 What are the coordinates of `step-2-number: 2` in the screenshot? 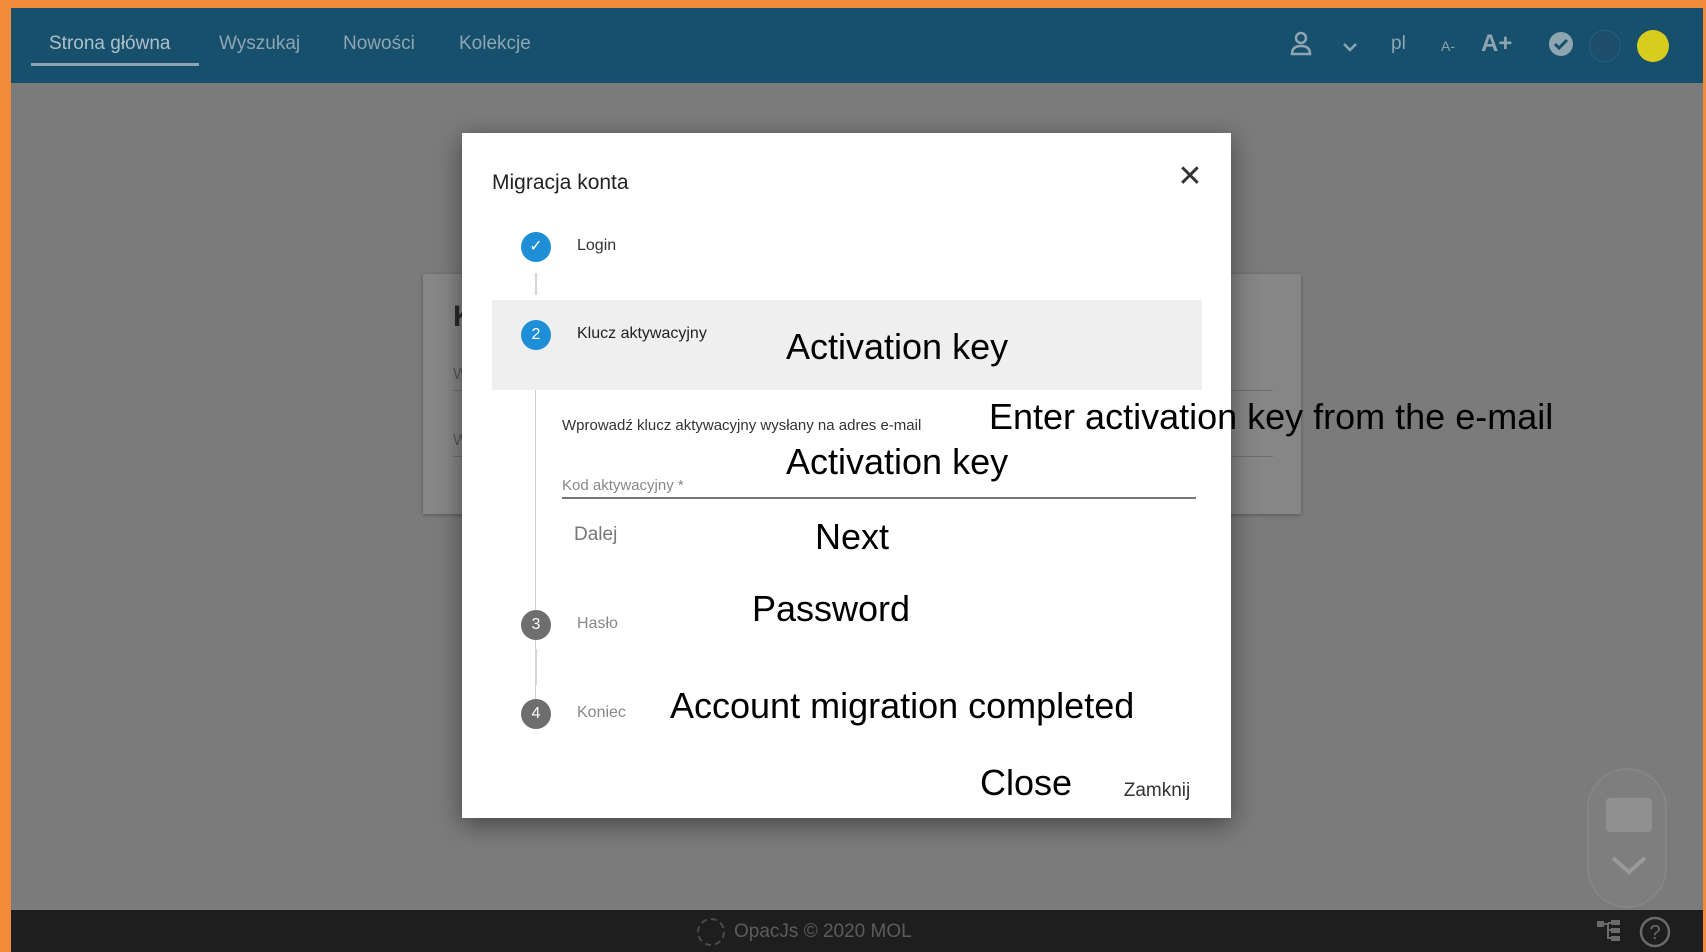 It's located at (536, 335).